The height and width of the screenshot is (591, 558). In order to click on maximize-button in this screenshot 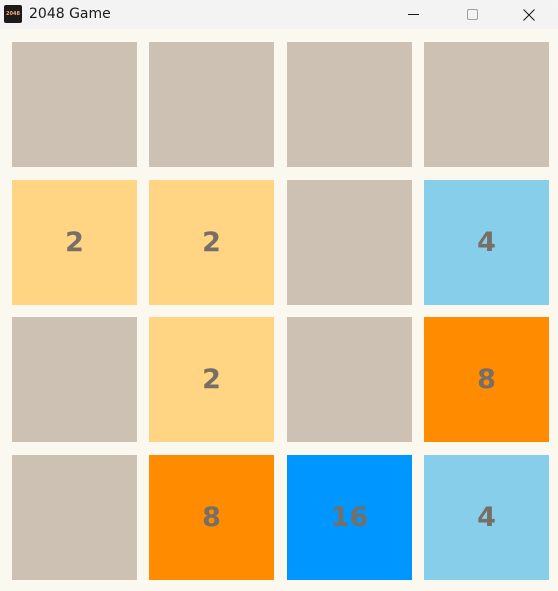, I will do `click(472, 14)`.